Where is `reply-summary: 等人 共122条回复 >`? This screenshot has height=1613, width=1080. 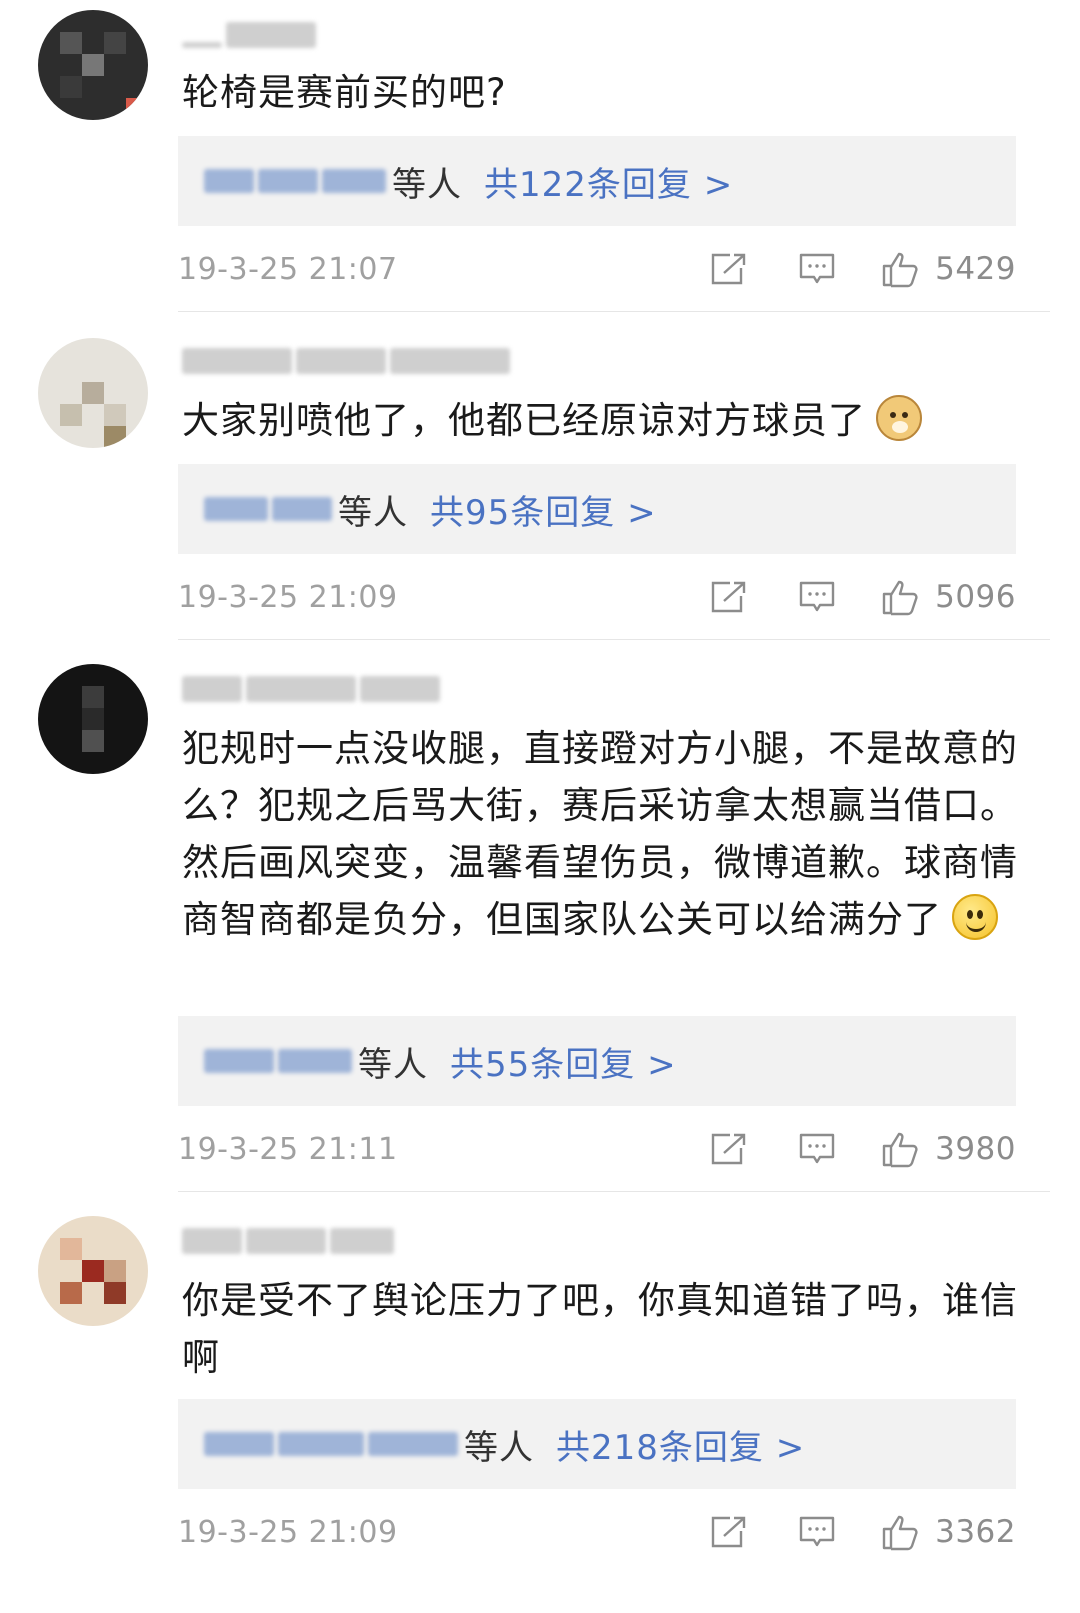 reply-summary: 等人 共122条回复 > is located at coordinates (597, 181).